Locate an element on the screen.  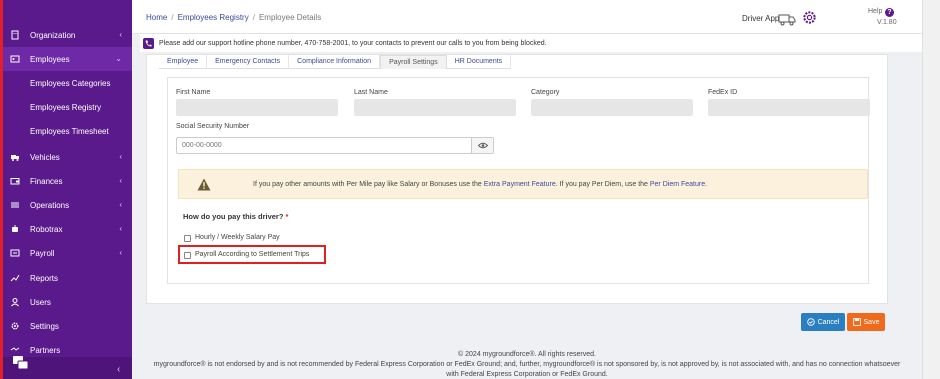
sidebar-subitem-label: Employees Registry is located at coordinates (66, 107).